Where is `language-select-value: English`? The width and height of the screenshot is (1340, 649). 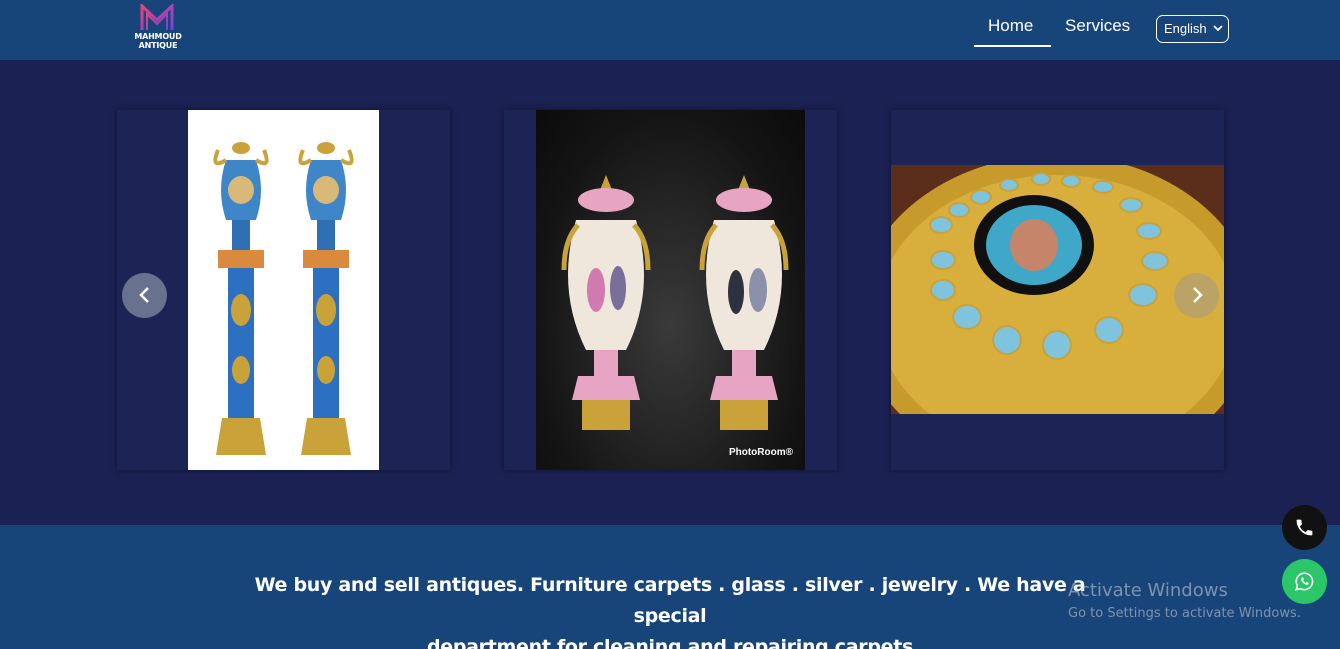
language-select-value: English is located at coordinates (1185, 28).